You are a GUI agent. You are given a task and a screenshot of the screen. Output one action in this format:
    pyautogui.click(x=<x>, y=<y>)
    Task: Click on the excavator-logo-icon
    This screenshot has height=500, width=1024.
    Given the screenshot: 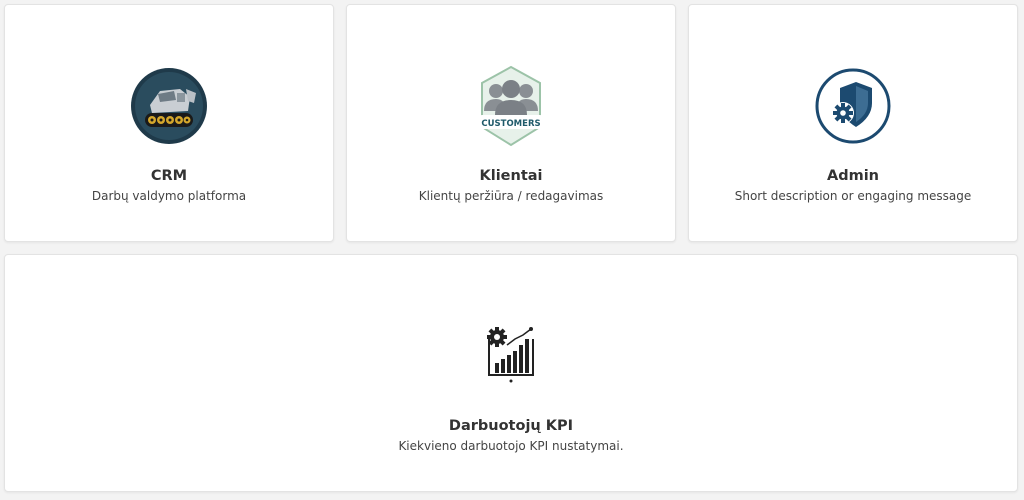 What is the action you would take?
    pyautogui.click(x=169, y=106)
    